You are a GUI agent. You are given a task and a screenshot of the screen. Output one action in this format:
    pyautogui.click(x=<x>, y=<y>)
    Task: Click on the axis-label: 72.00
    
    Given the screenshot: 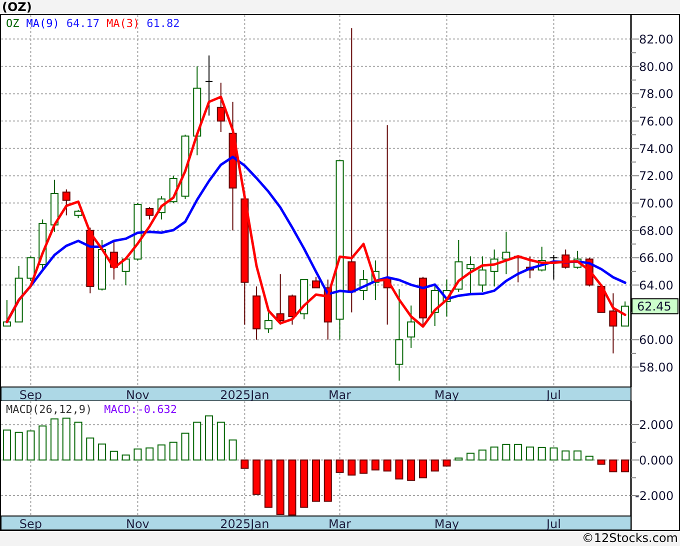 What is the action you would take?
    pyautogui.click(x=656, y=176)
    